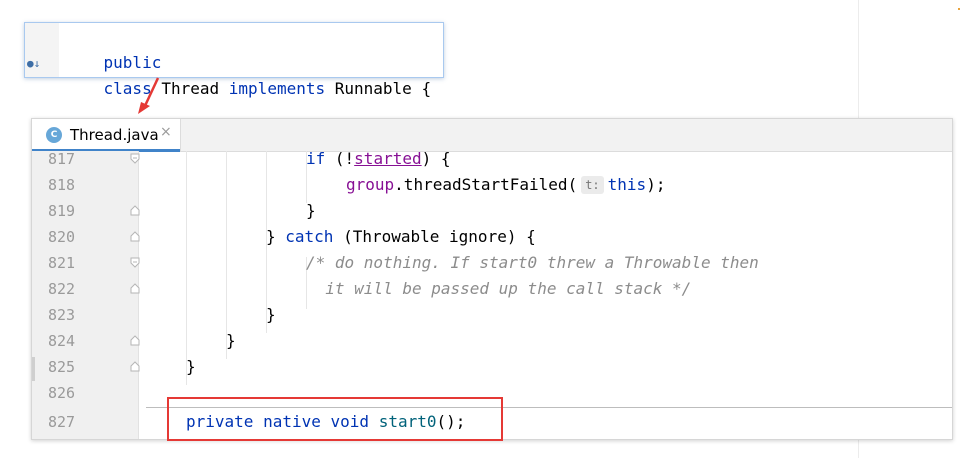 The width and height of the screenshot is (965, 458). I want to click on code-text: if (!started) {, so click(378, 159).